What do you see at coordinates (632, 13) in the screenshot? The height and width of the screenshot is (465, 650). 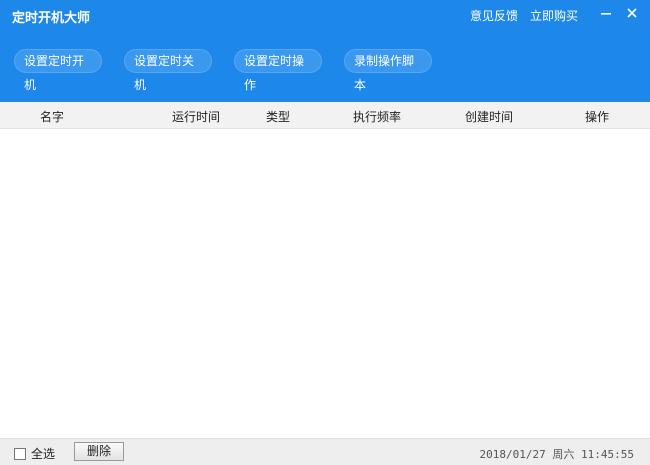 I see `close-icon` at bounding box center [632, 13].